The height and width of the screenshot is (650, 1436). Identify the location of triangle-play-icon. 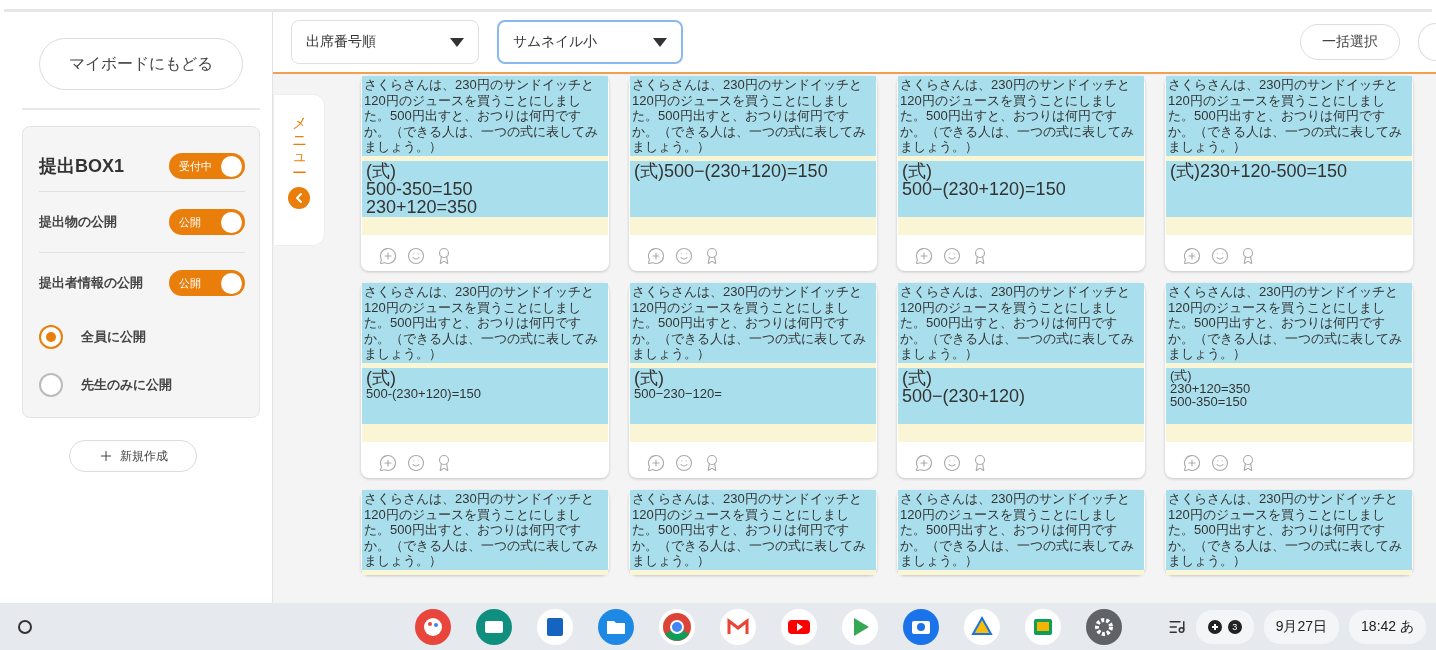
(860, 626).